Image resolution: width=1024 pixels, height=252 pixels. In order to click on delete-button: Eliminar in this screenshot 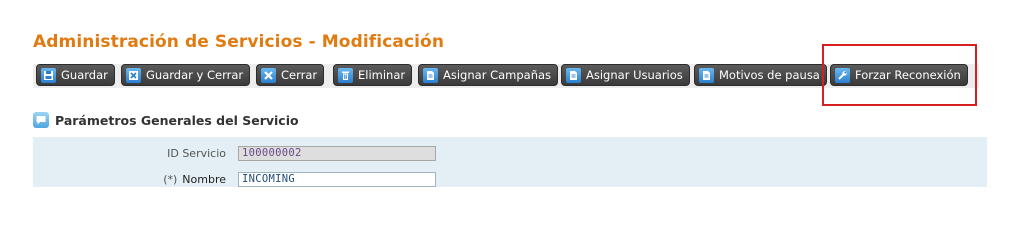, I will do `click(373, 75)`.